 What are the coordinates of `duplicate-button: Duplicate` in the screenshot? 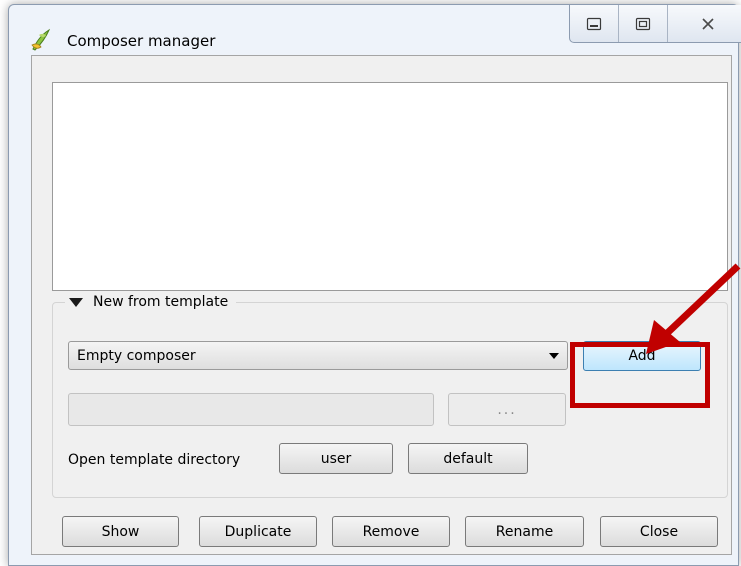 It's located at (258, 531).